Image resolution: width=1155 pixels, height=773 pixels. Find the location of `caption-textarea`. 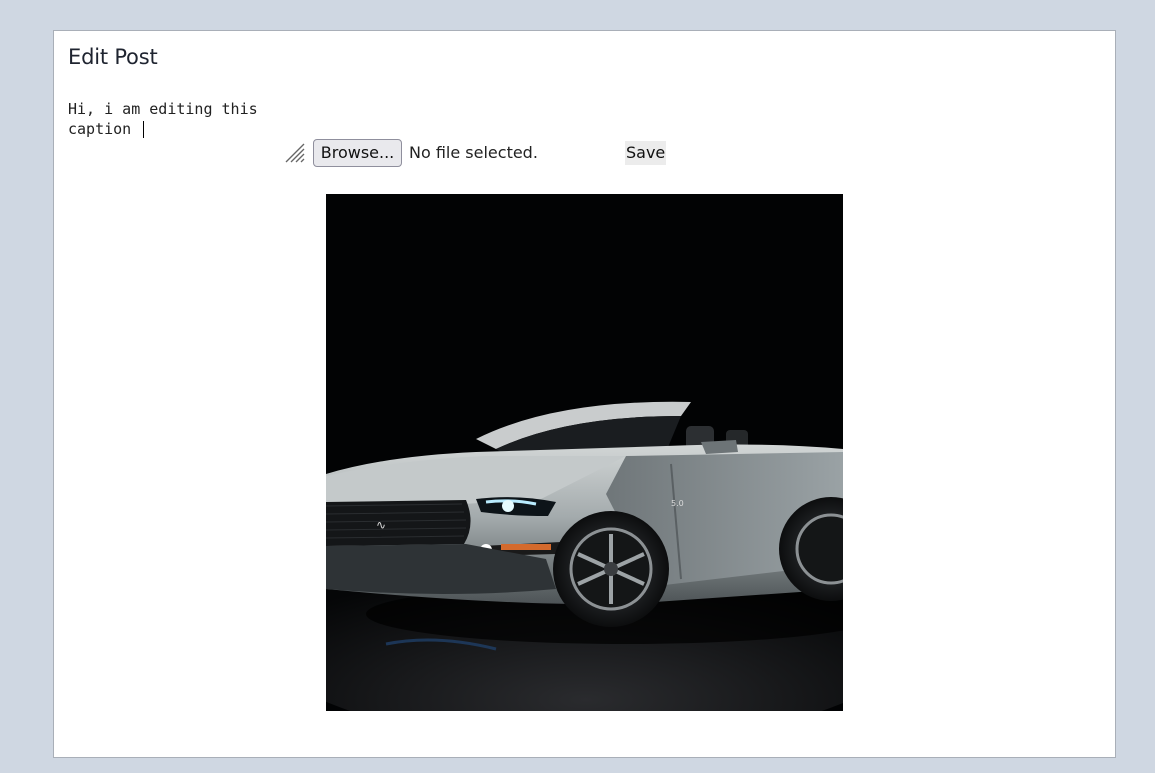

caption-textarea is located at coordinates (186, 120).